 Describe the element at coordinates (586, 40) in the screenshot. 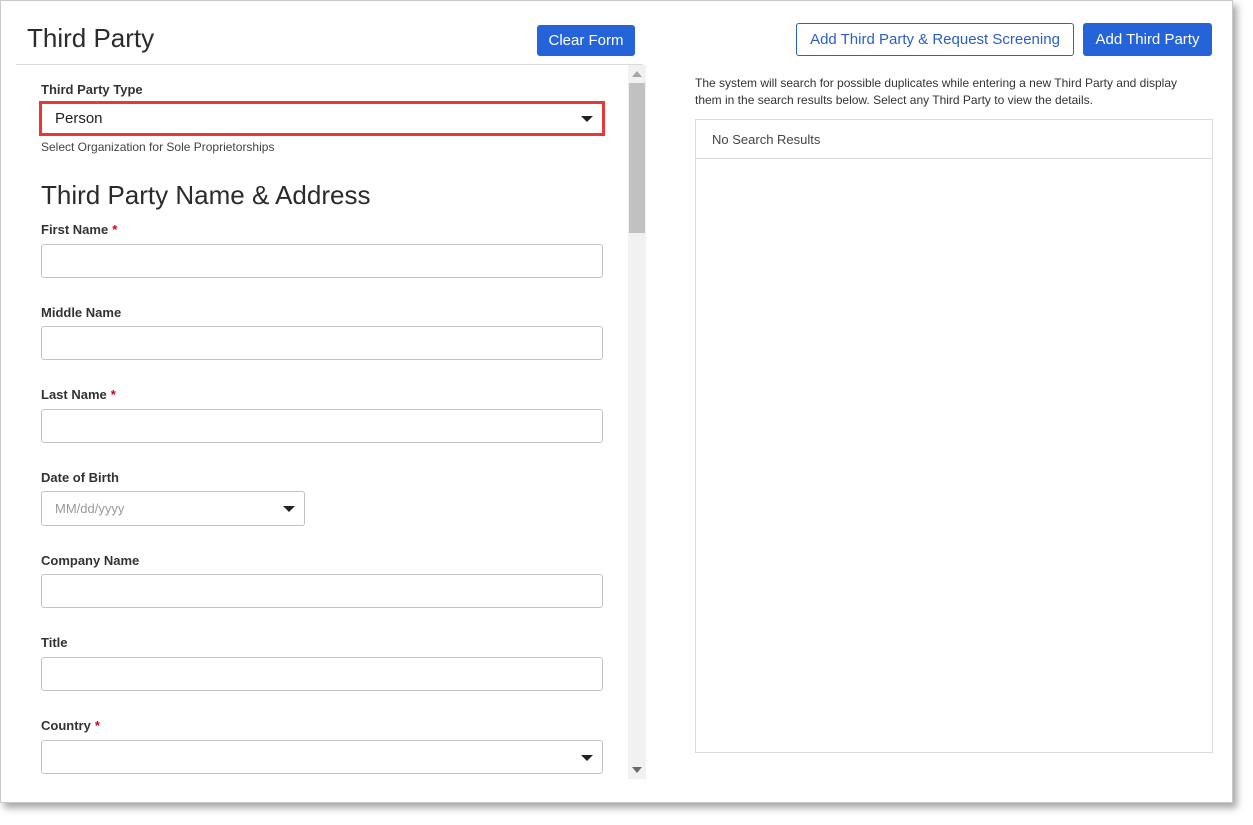

I see `clear-form-button: Clear Form` at that location.